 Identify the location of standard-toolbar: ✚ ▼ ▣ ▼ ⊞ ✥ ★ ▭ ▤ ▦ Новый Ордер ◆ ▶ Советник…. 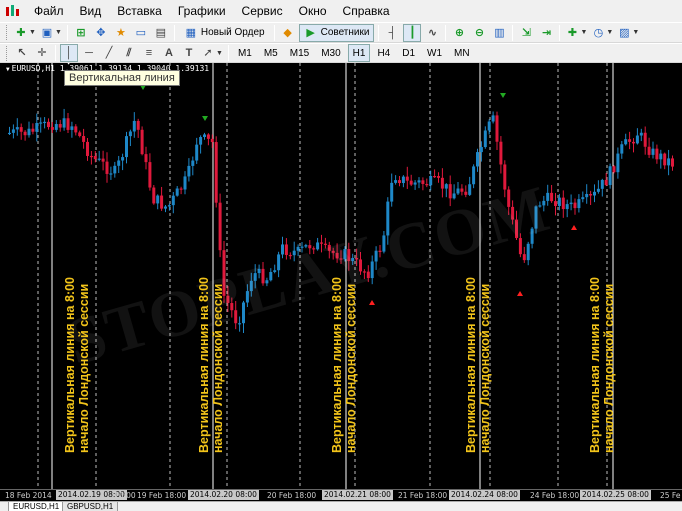
(341, 32).